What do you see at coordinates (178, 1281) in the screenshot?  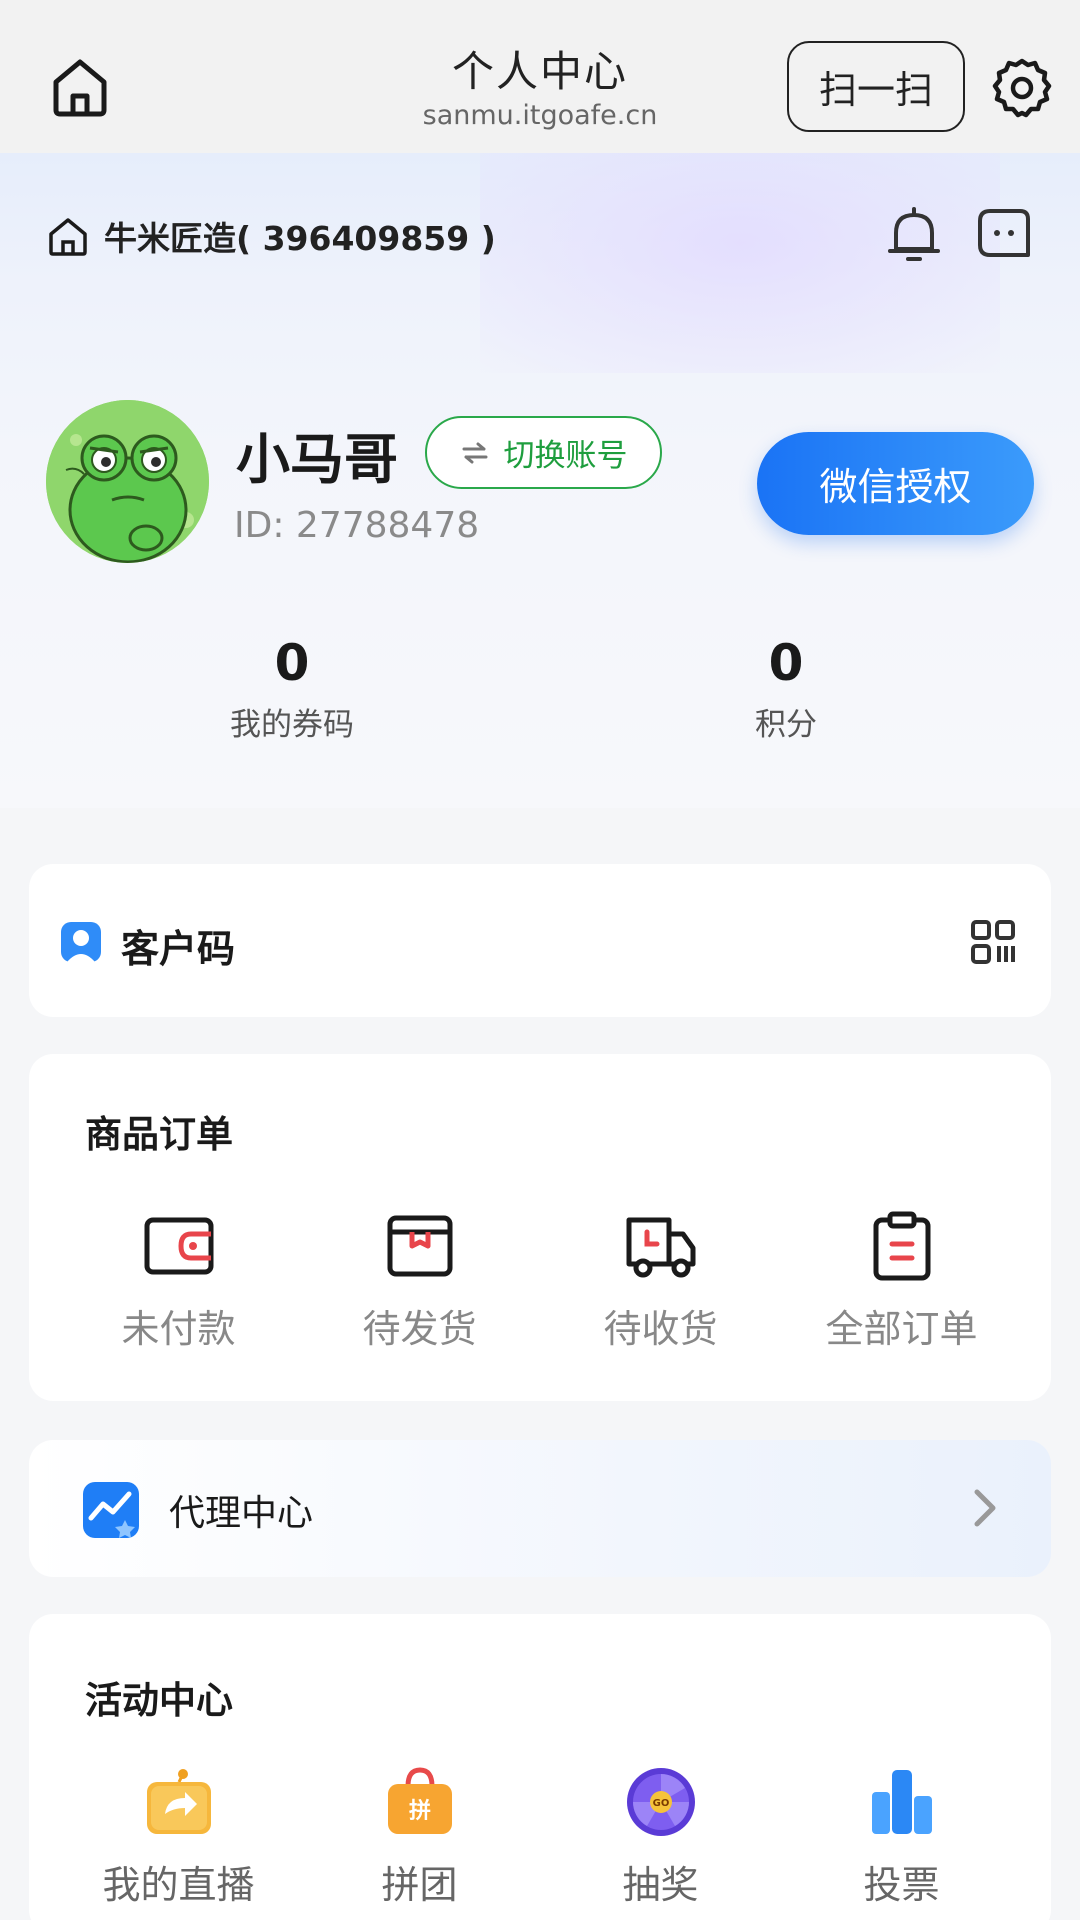 I see `order-unpaid: 未付款` at bounding box center [178, 1281].